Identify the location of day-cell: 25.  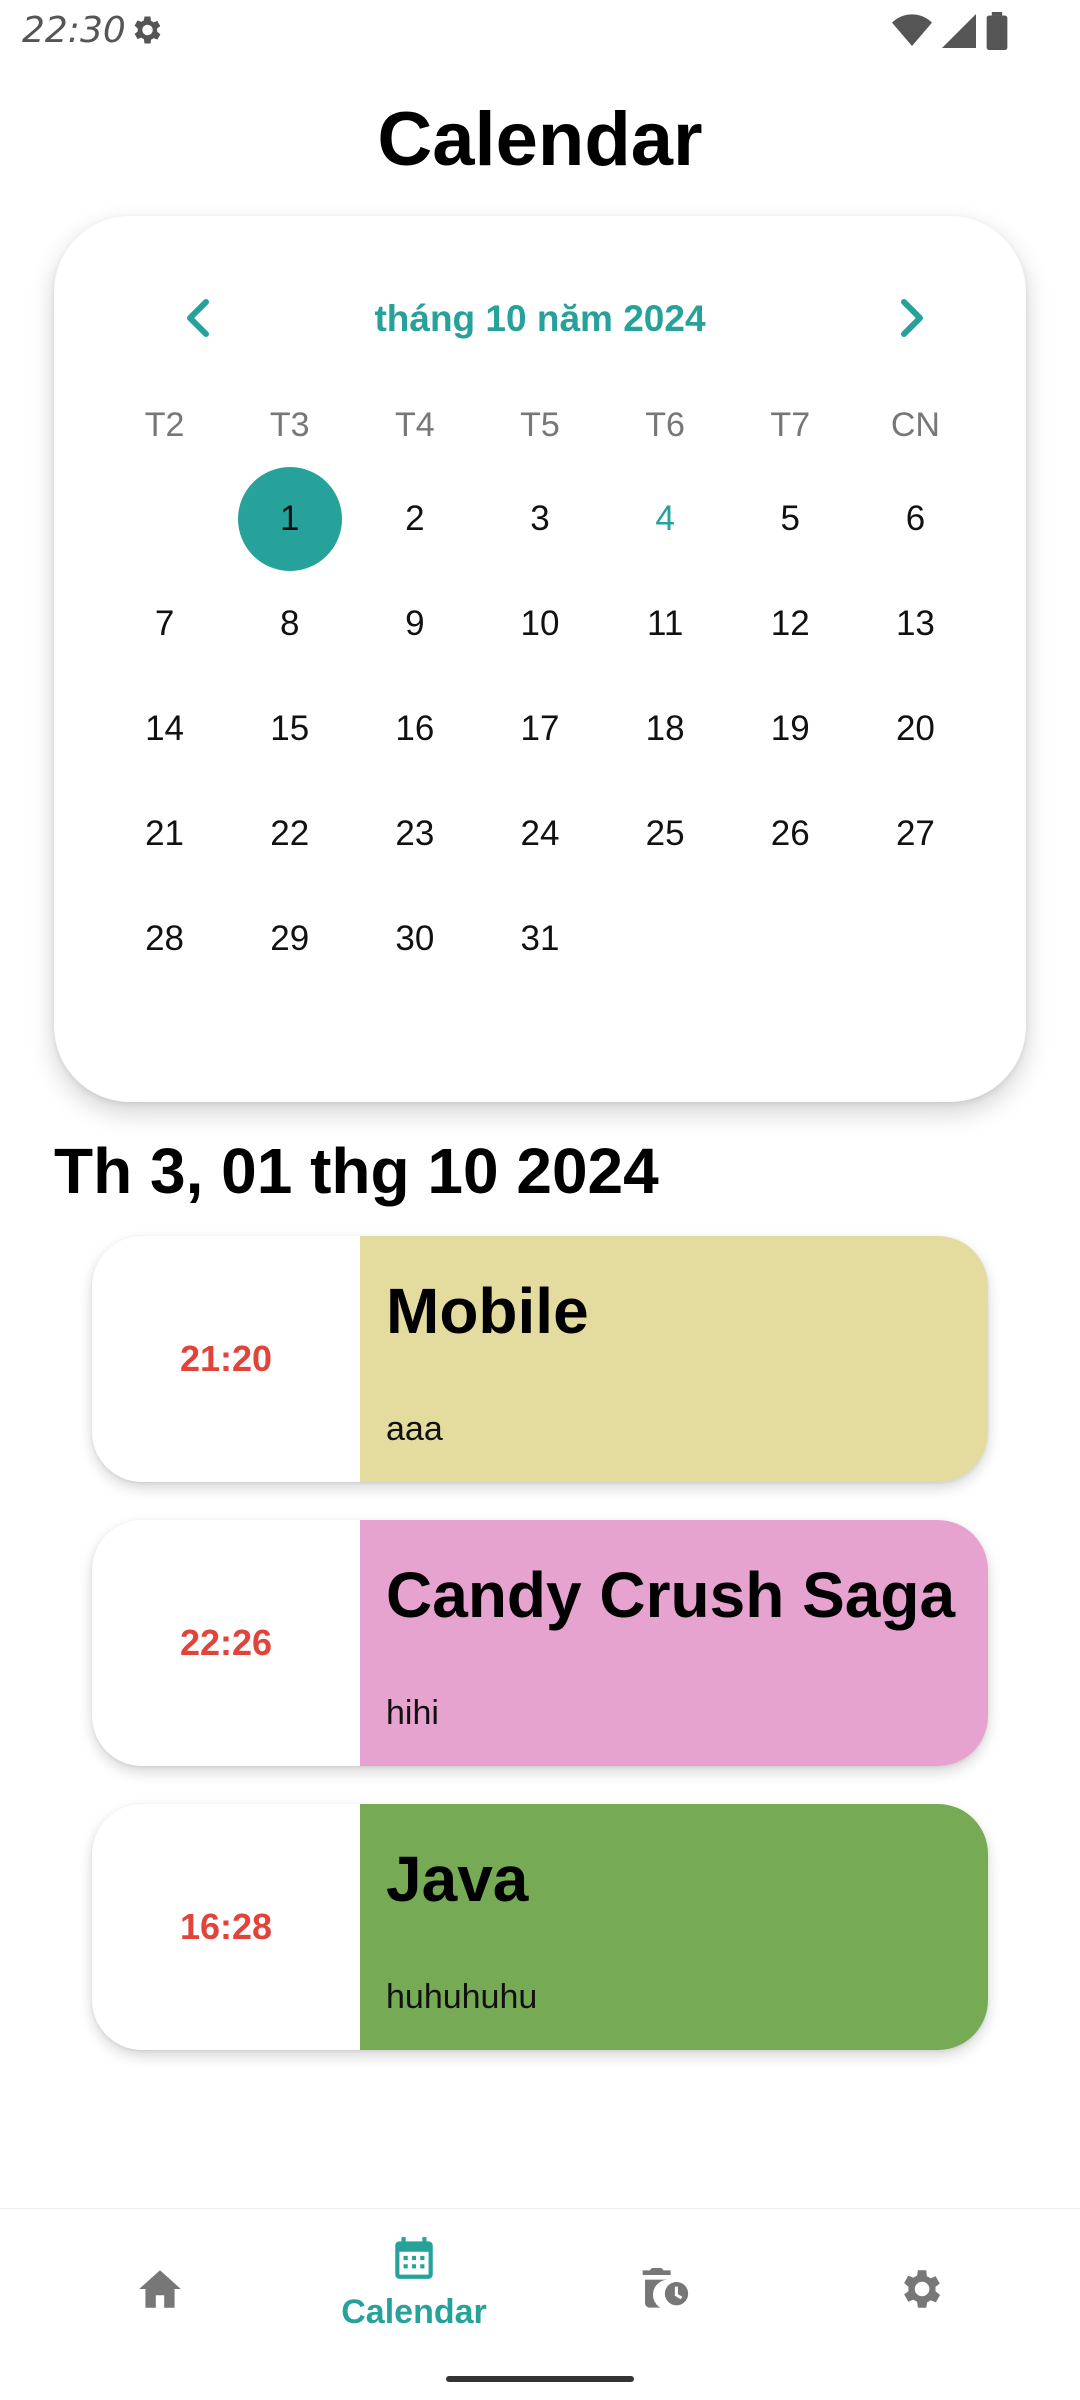
(665, 833).